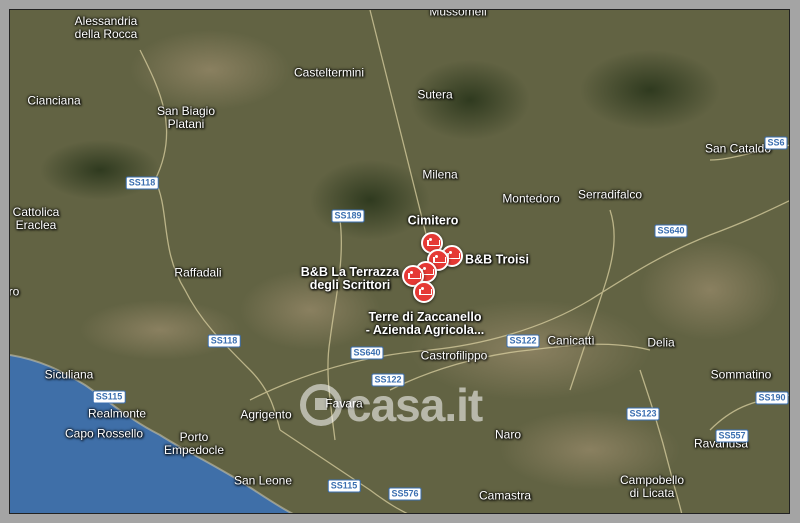  What do you see at coordinates (263, 480) in the screenshot?
I see `place-sanleone: San Leone` at bounding box center [263, 480].